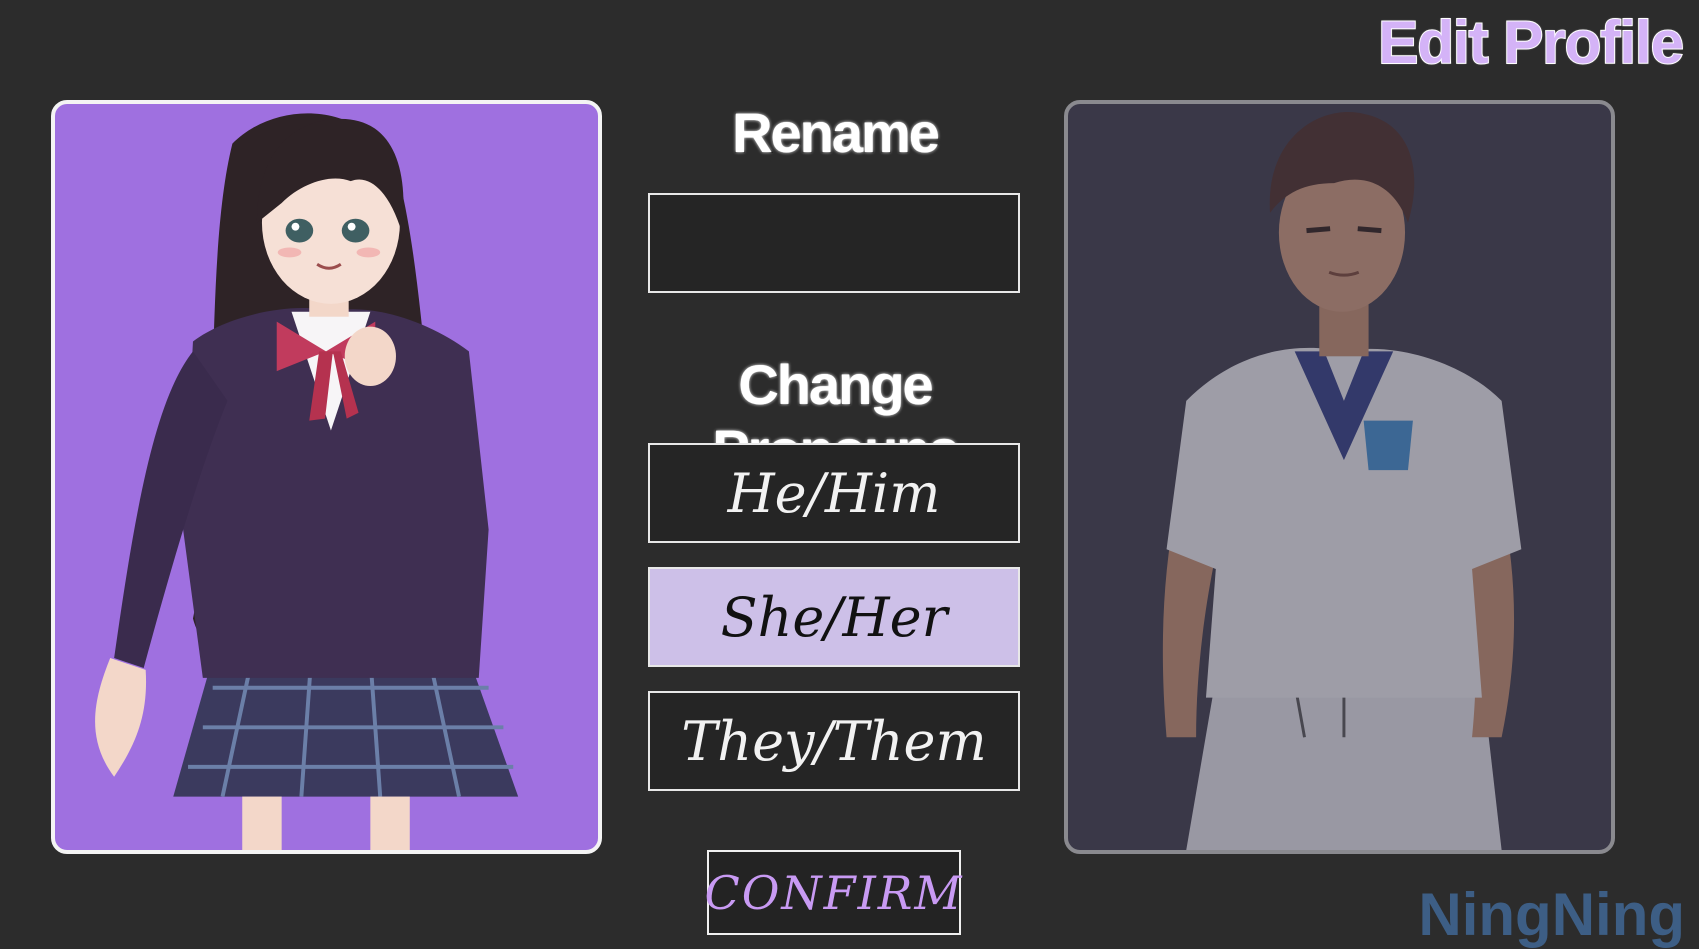 The width and height of the screenshot is (1699, 949). I want to click on pronoun-option-she-her: She/Her, so click(834, 617).